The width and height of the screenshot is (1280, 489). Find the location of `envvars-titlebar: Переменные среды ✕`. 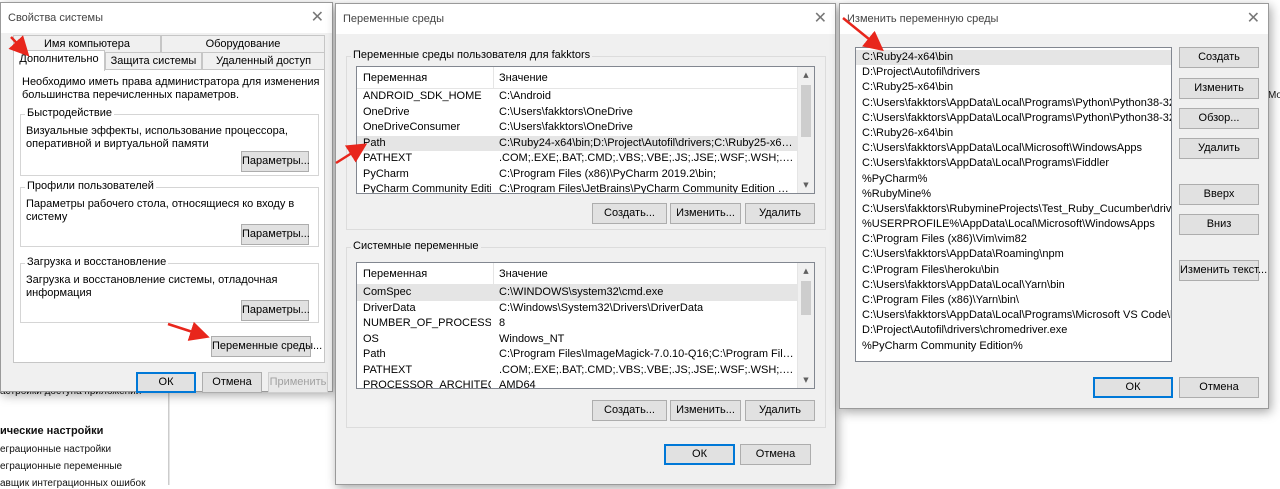

envvars-titlebar: Переменные среды ✕ is located at coordinates (585, 19).